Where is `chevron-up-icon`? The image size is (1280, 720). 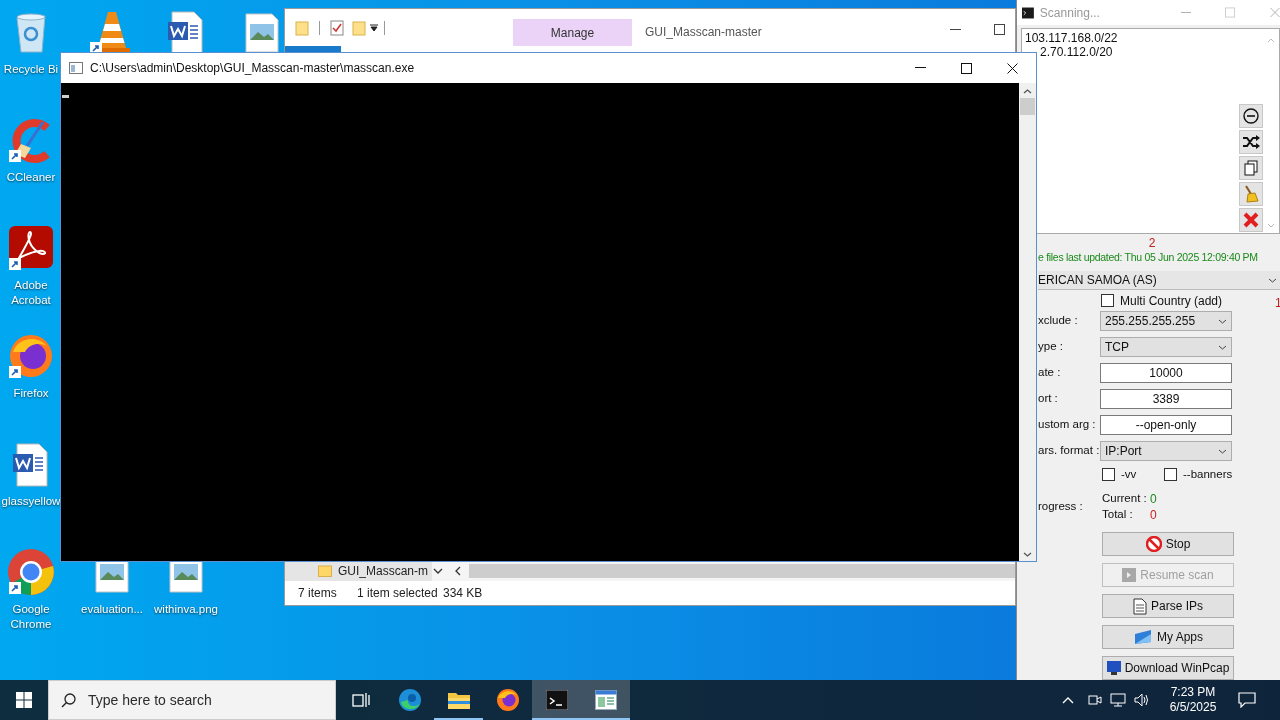
chevron-up-icon is located at coordinates (1068, 700).